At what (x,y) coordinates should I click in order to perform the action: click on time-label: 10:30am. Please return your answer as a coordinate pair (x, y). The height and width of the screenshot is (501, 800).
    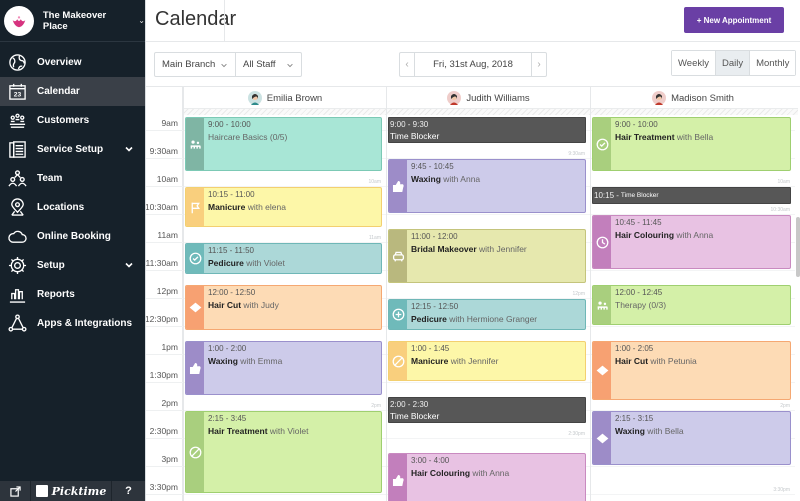
    Looking at the image, I should click on (162, 207).